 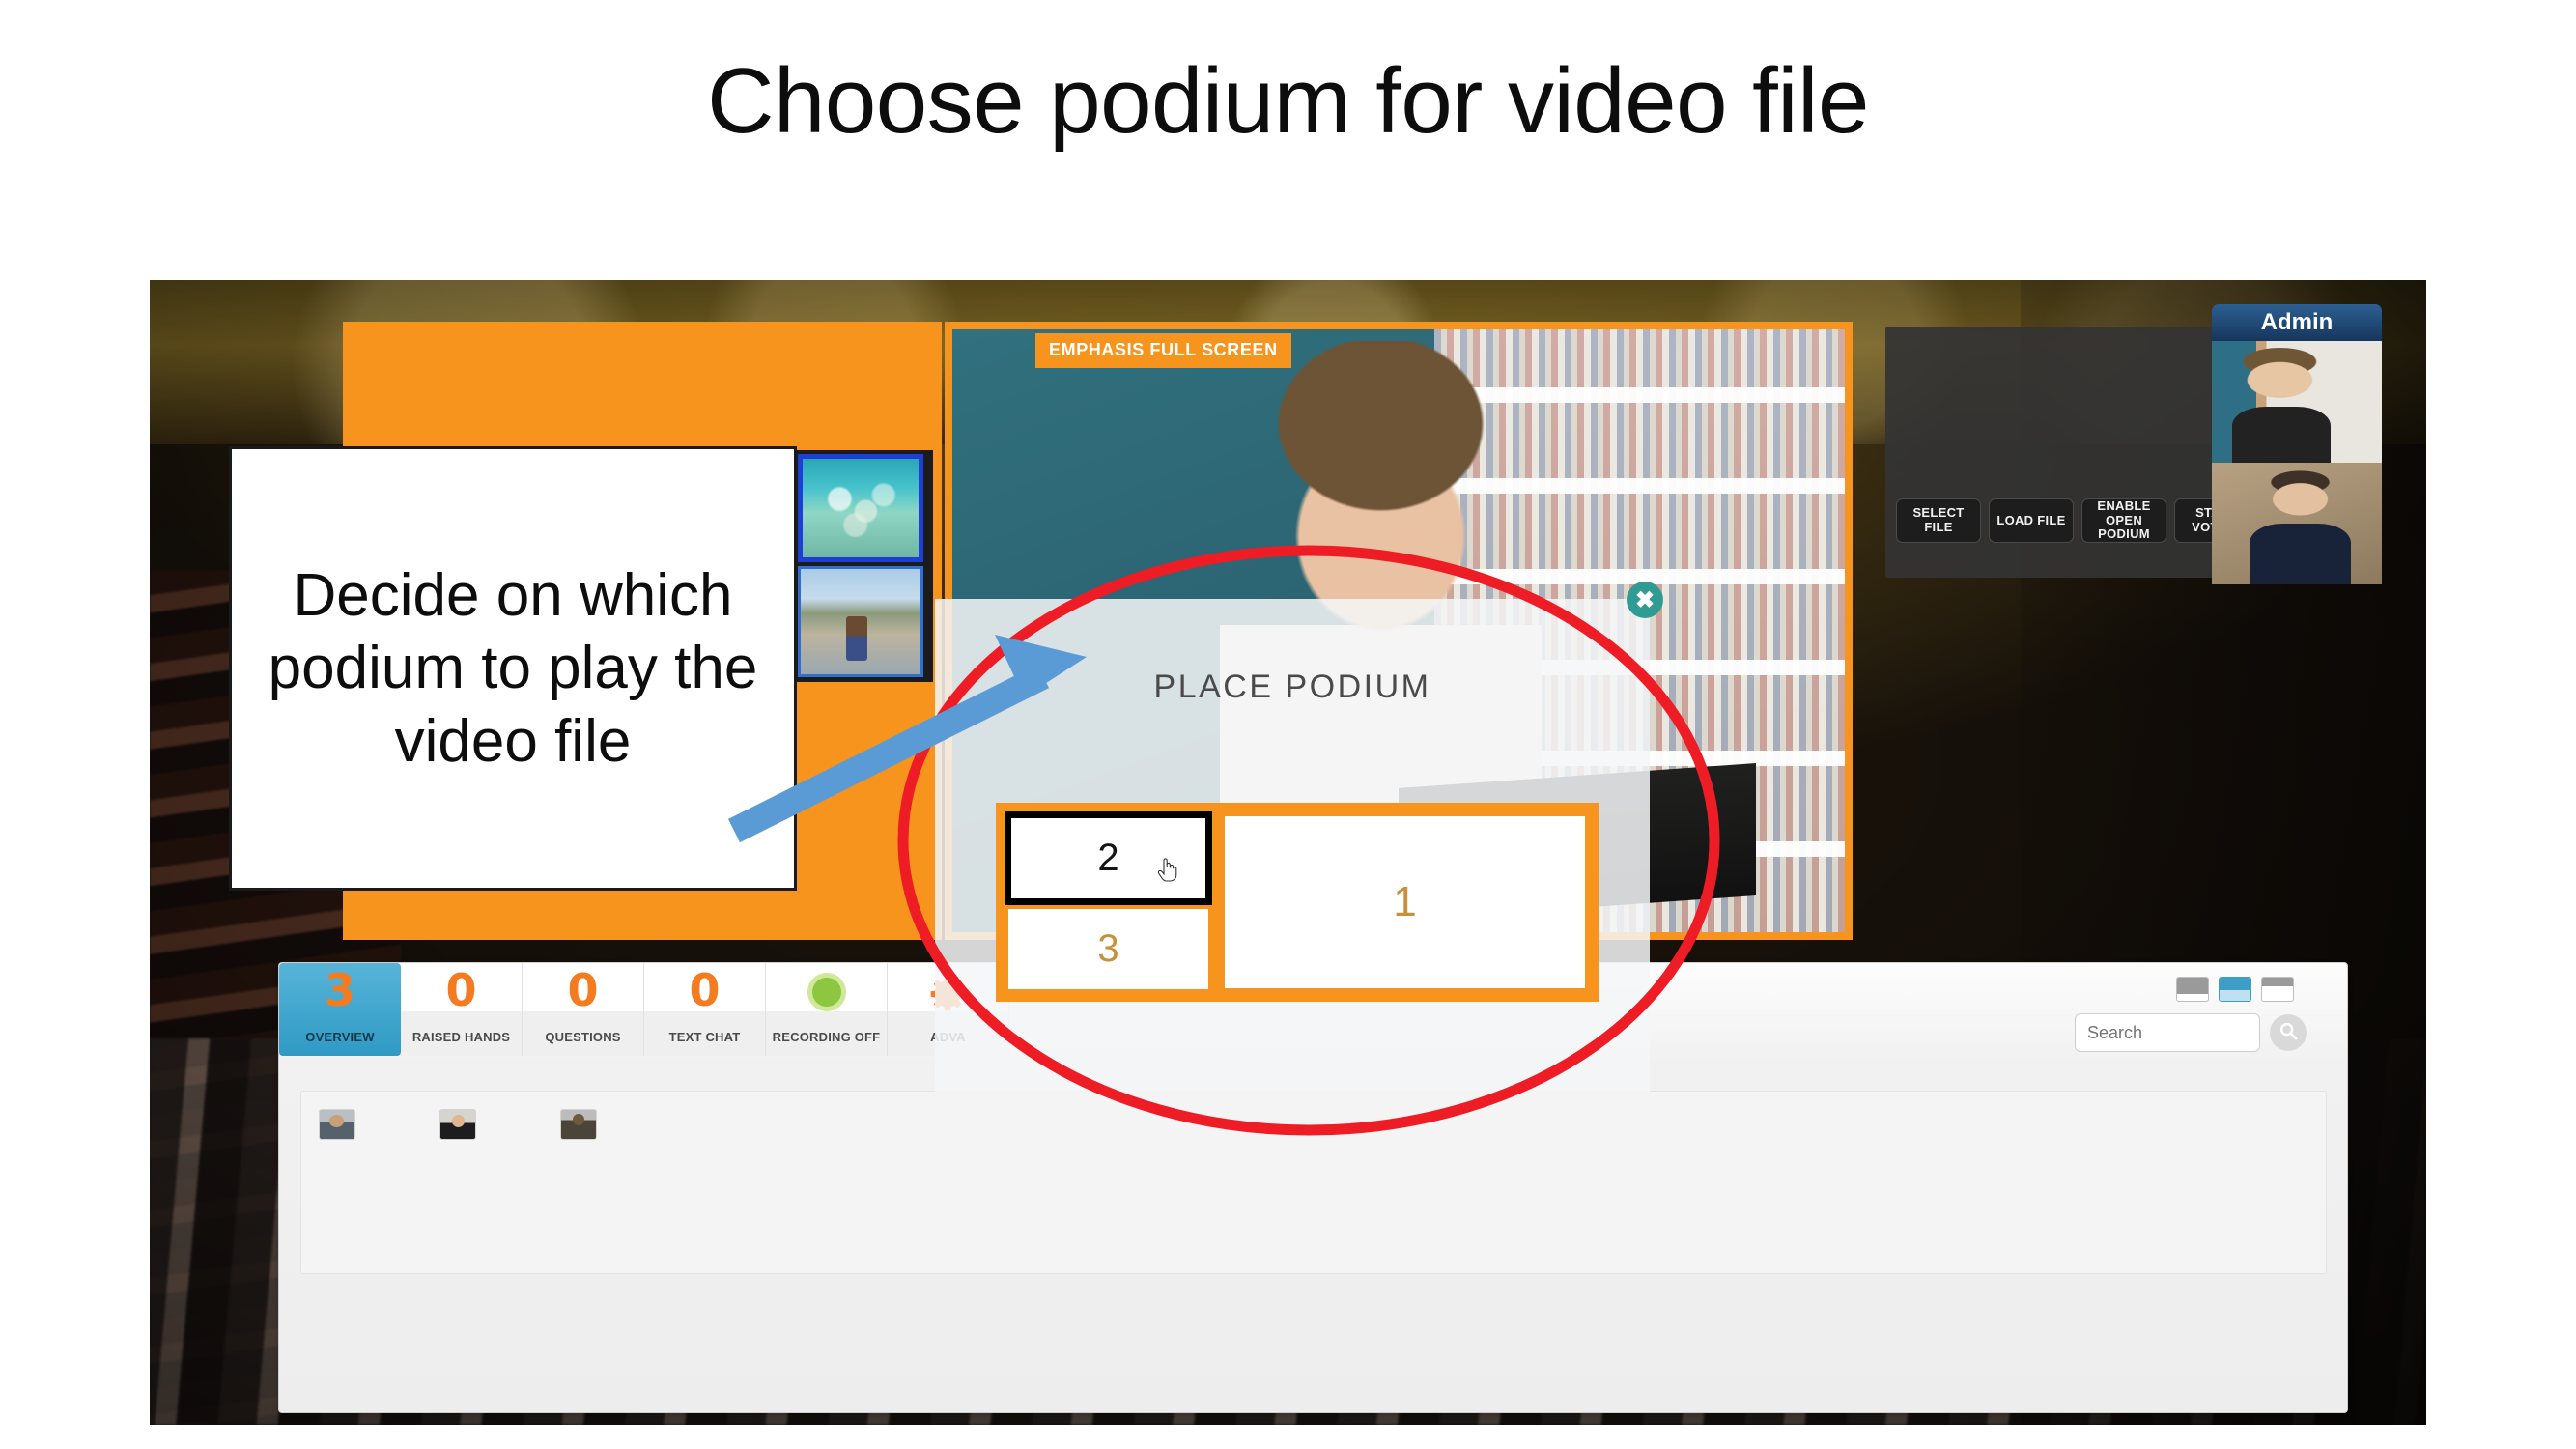 I want to click on podium-cell-2: 2, so click(x=1108, y=858).